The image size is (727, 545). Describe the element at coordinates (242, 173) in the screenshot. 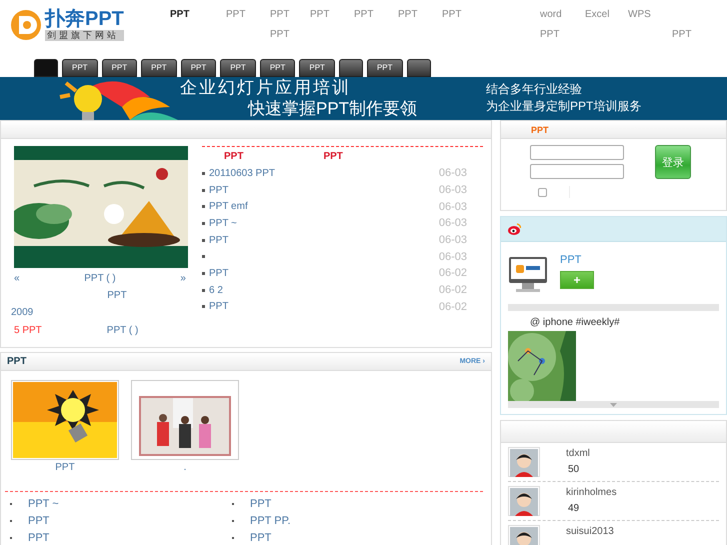

I see `news-link: 20110603 PPT` at that location.